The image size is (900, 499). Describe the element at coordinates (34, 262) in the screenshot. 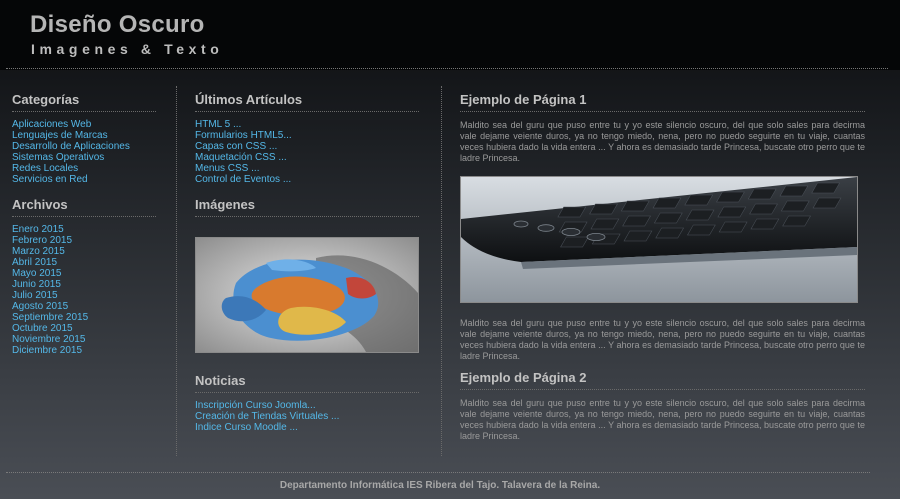

I see `archive-link: Abril 2015` at that location.